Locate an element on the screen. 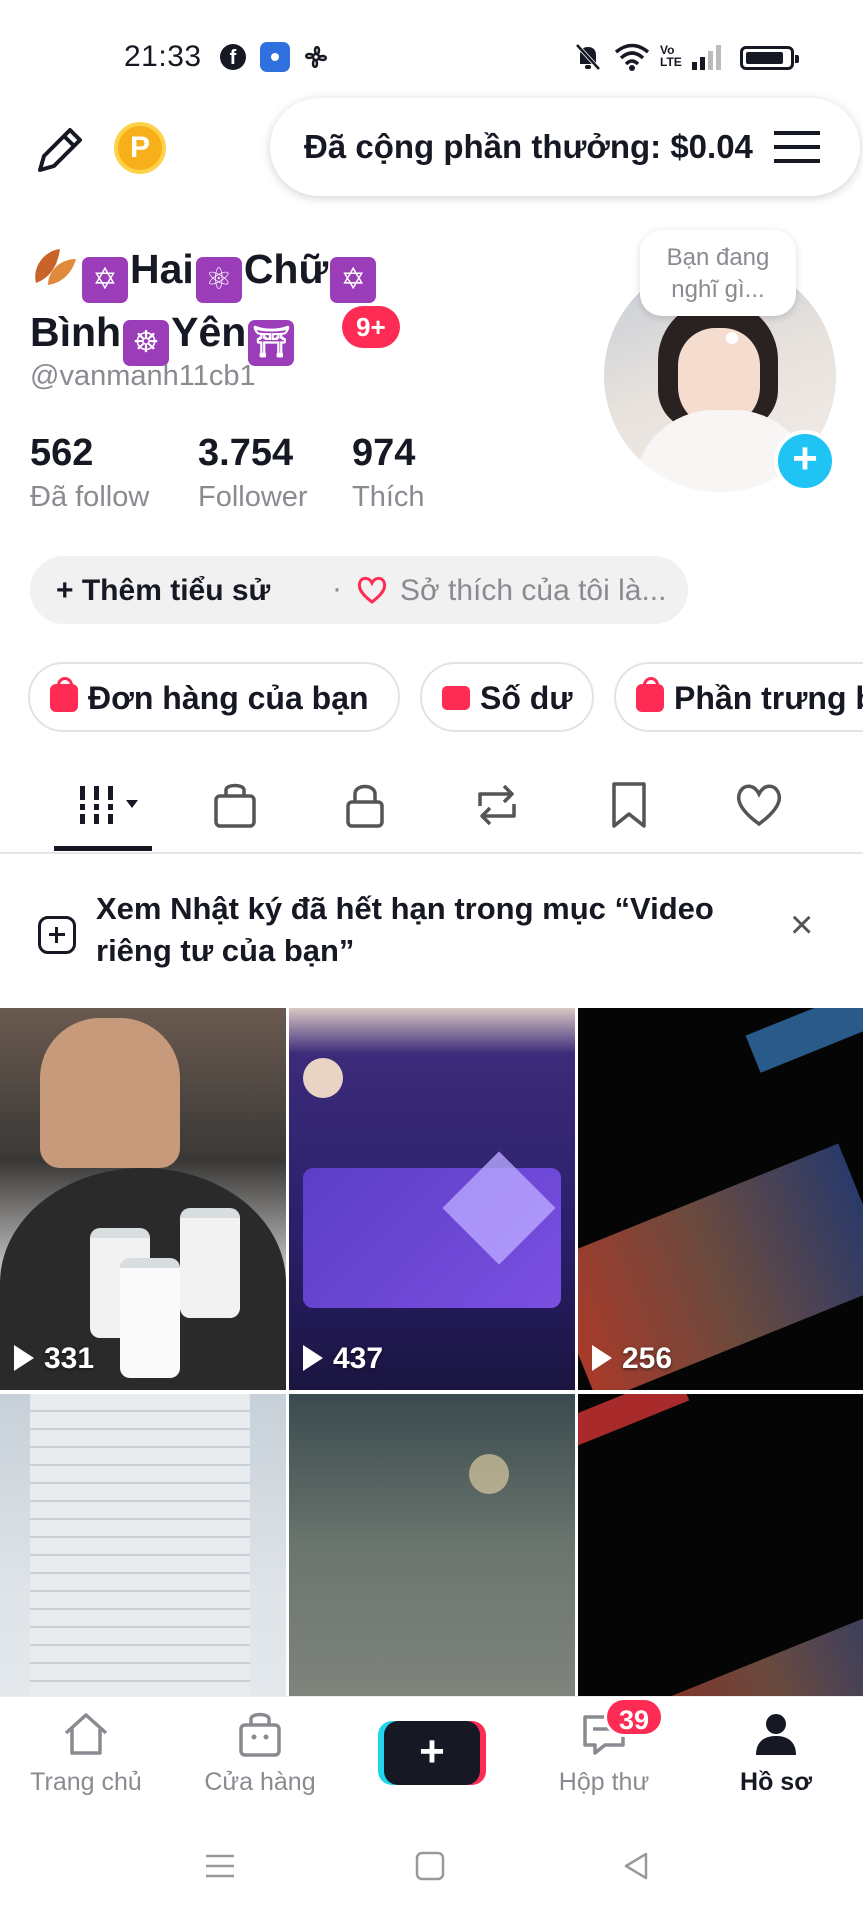 This screenshot has width=863, height=1920. signal-icon is located at coordinates (706, 57).